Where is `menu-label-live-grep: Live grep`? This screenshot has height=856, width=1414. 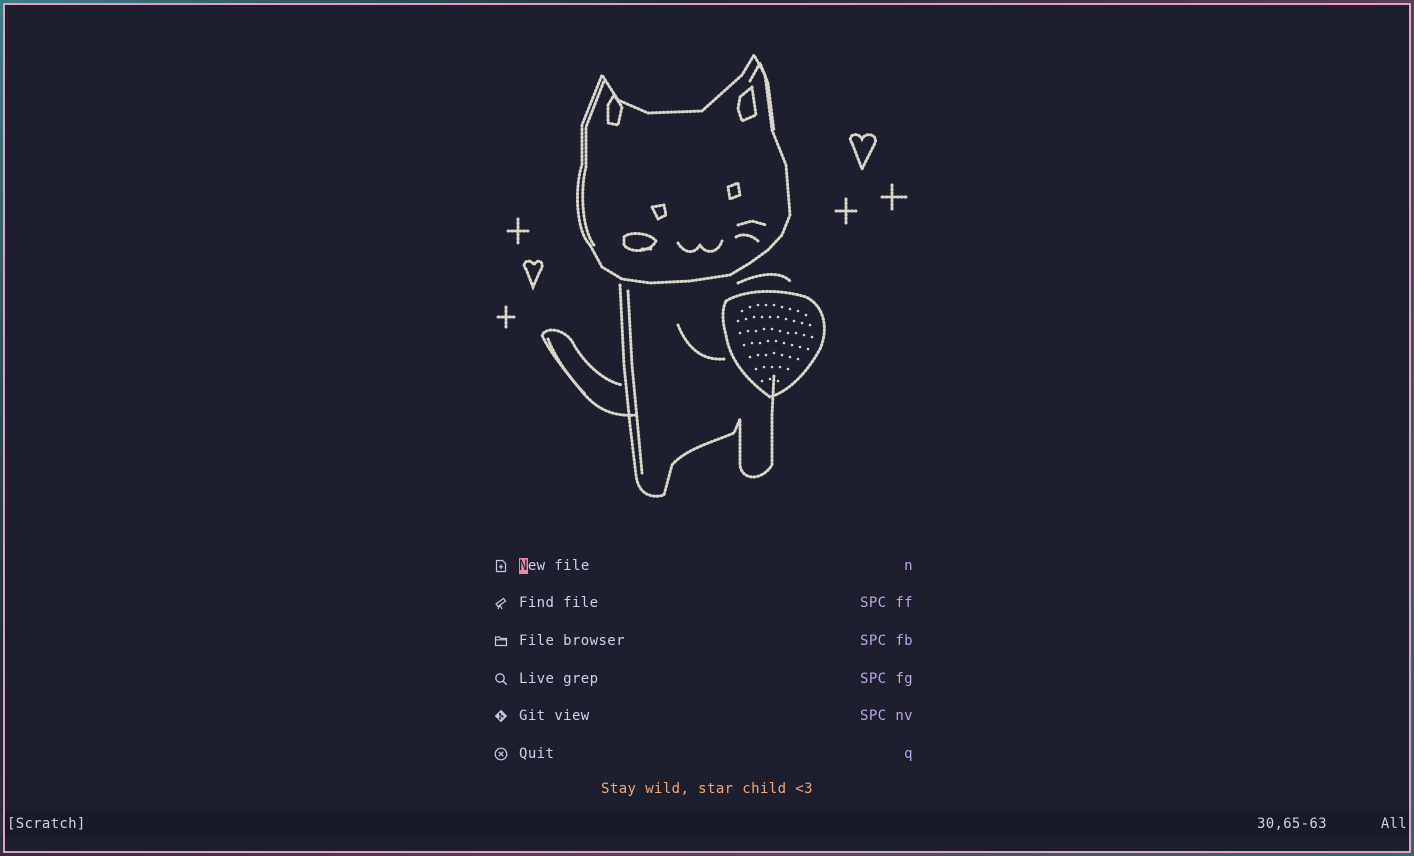
menu-label-live-grep: Live grep is located at coordinates (559, 678).